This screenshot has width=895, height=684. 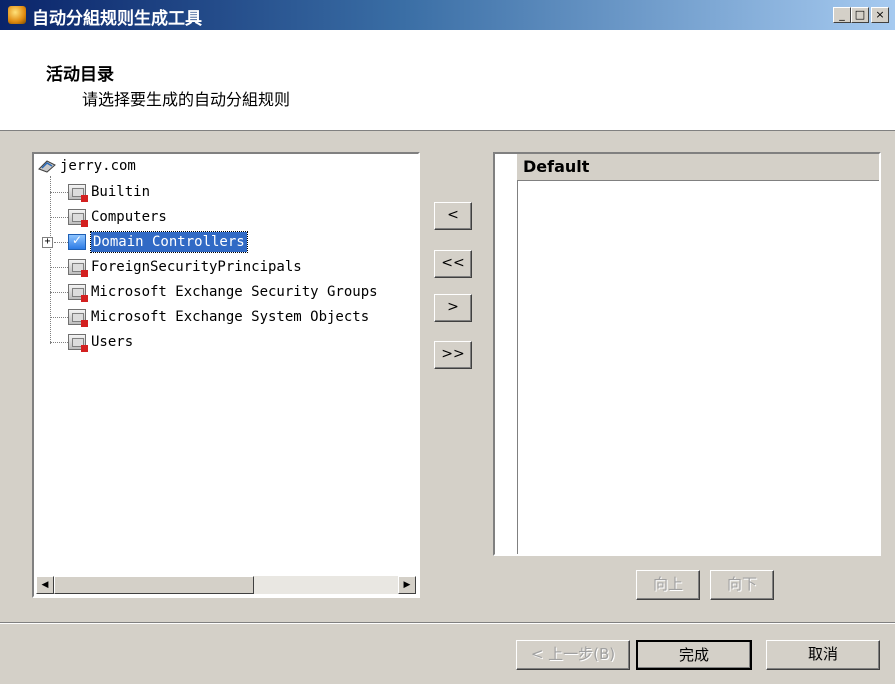 I want to click on tree-item-exchange-security-groups: Microsoft Exchange Security Groups, so click(x=234, y=292).